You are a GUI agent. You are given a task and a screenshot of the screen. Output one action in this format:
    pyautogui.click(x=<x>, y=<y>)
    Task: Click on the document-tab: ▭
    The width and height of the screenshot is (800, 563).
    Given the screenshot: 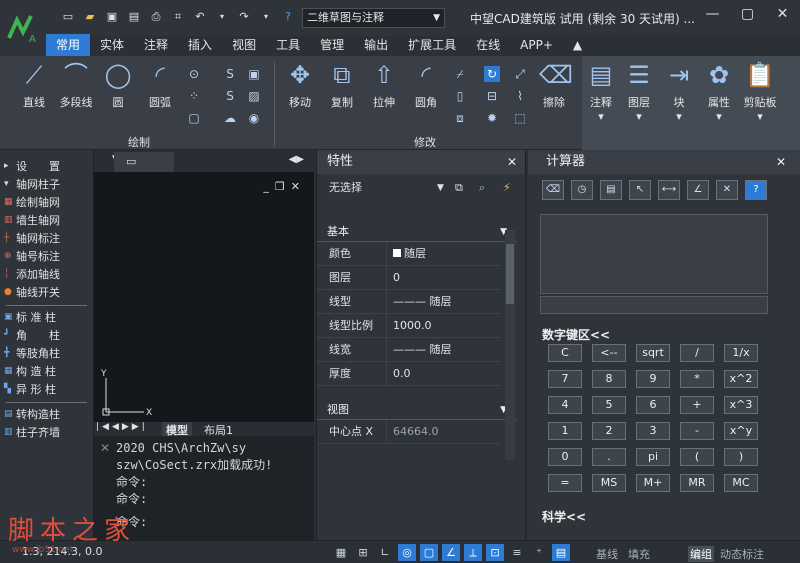 What is the action you would take?
    pyautogui.click(x=144, y=162)
    